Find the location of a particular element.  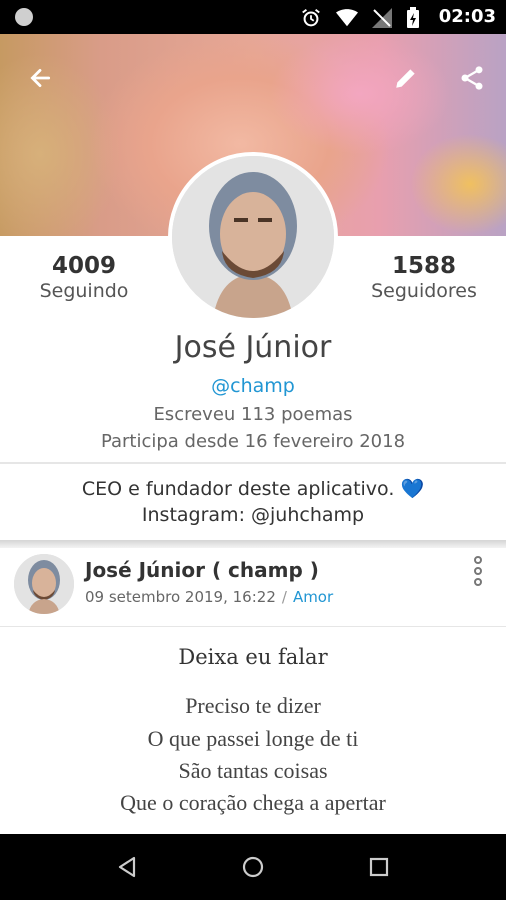

following-stat: 4009 Seguindo is located at coordinates (84, 277).